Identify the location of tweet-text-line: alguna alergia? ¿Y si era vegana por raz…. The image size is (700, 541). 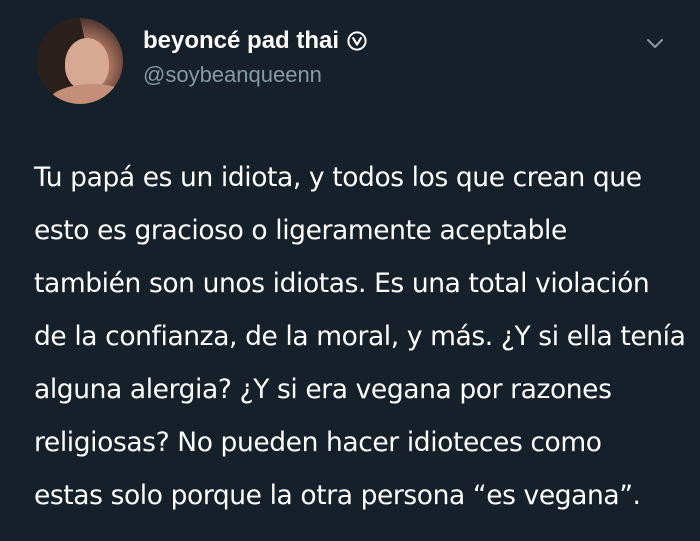
(323, 389).